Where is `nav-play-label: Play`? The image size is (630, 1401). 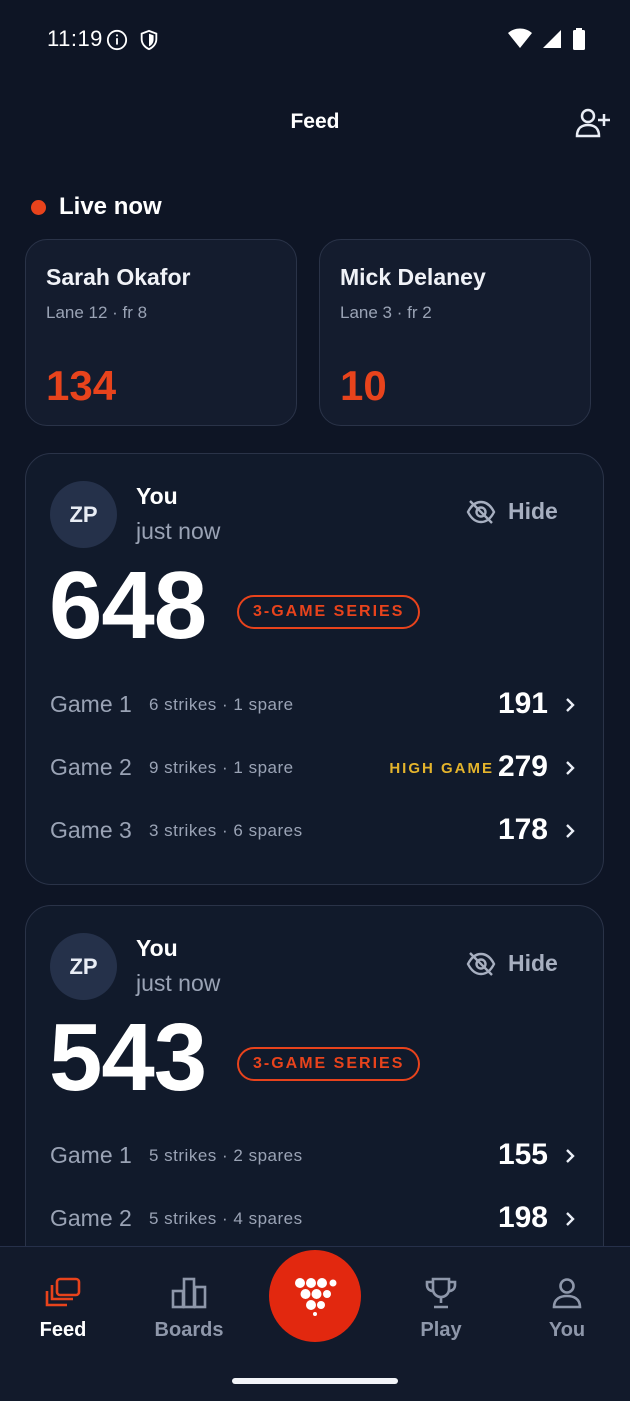 nav-play-label: Play is located at coordinates (441, 1330).